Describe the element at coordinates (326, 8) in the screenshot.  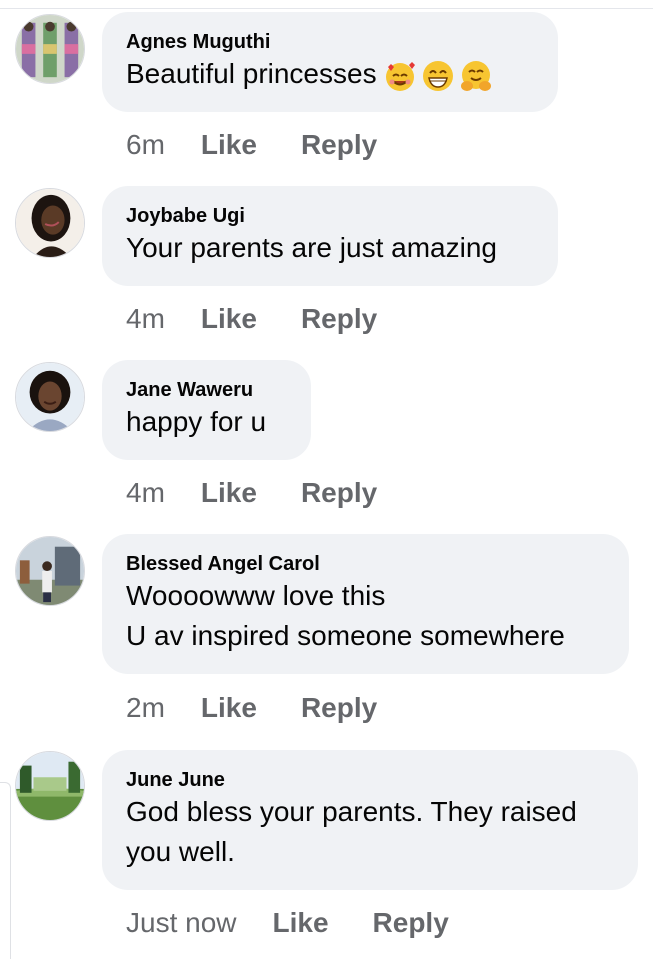
I see `divider` at that location.